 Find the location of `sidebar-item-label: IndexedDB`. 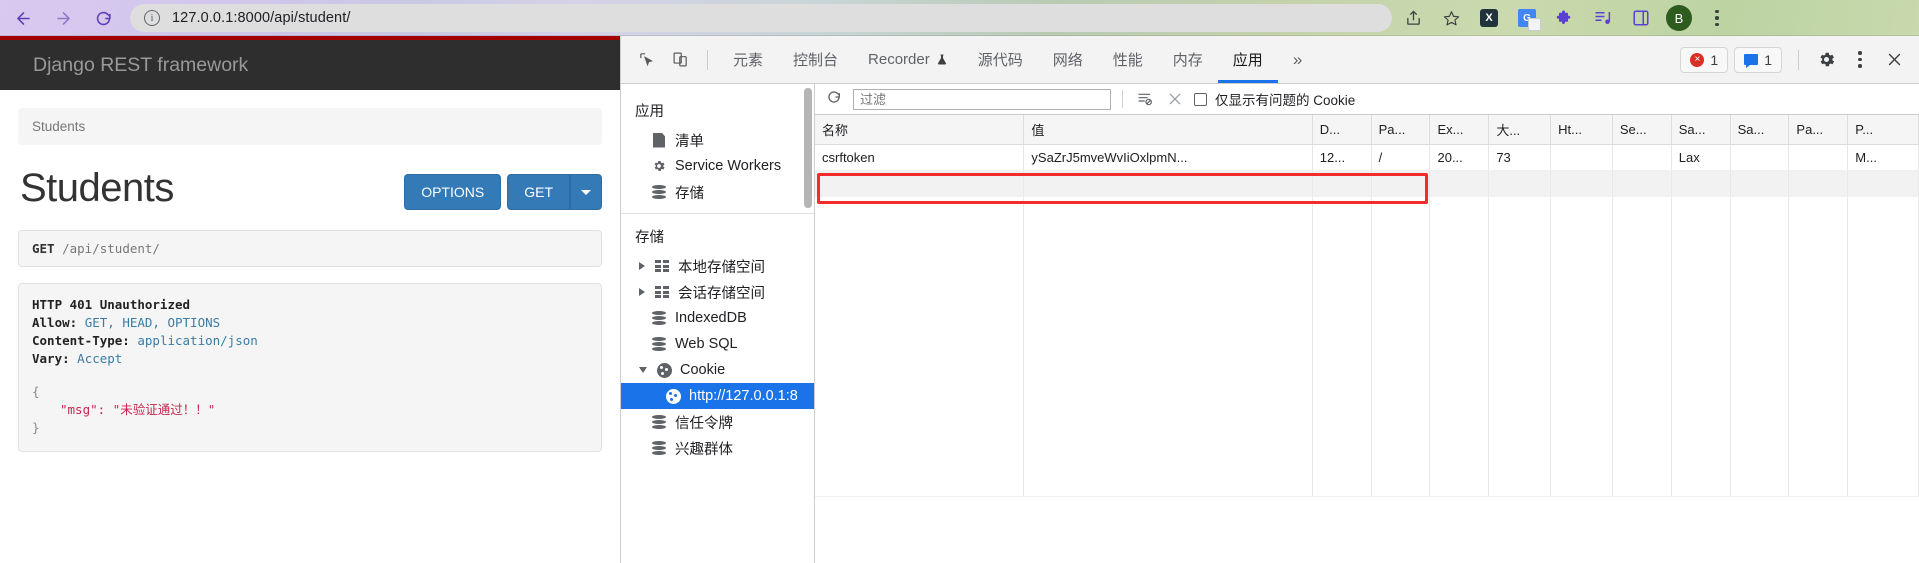

sidebar-item-label: IndexedDB is located at coordinates (711, 318).